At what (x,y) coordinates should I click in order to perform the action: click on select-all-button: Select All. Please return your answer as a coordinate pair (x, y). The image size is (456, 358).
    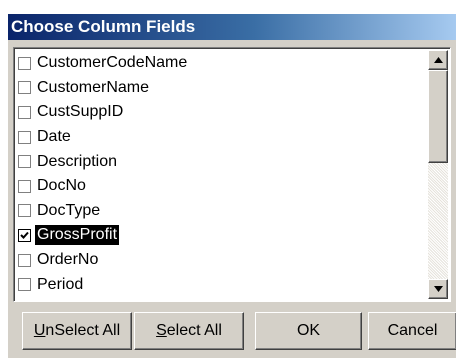
    Looking at the image, I should click on (189, 331).